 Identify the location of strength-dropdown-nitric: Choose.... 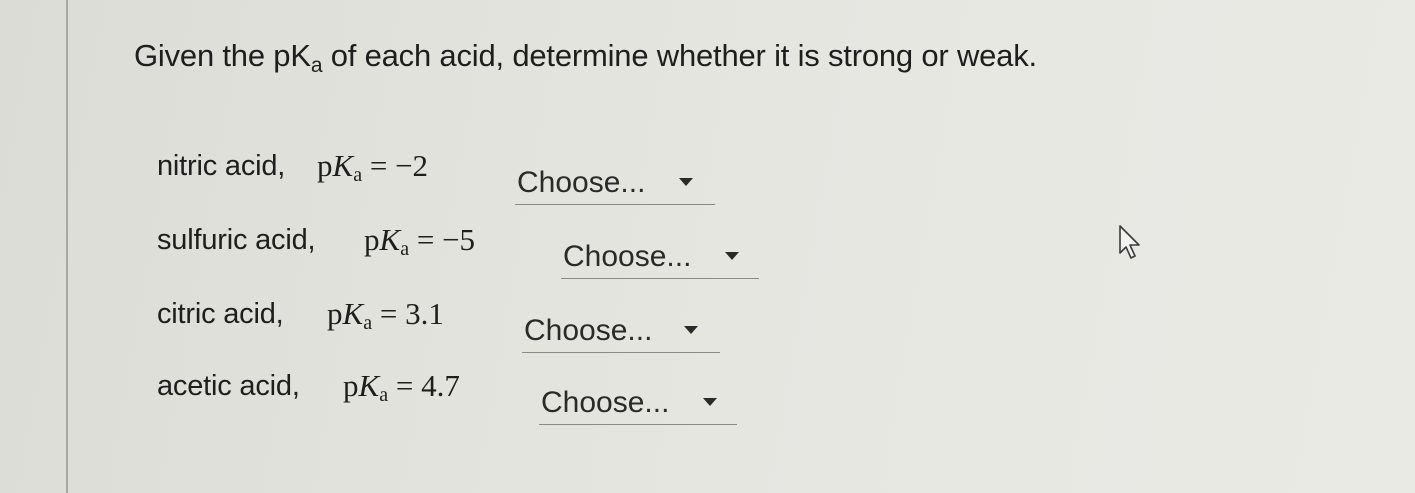
(615, 182).